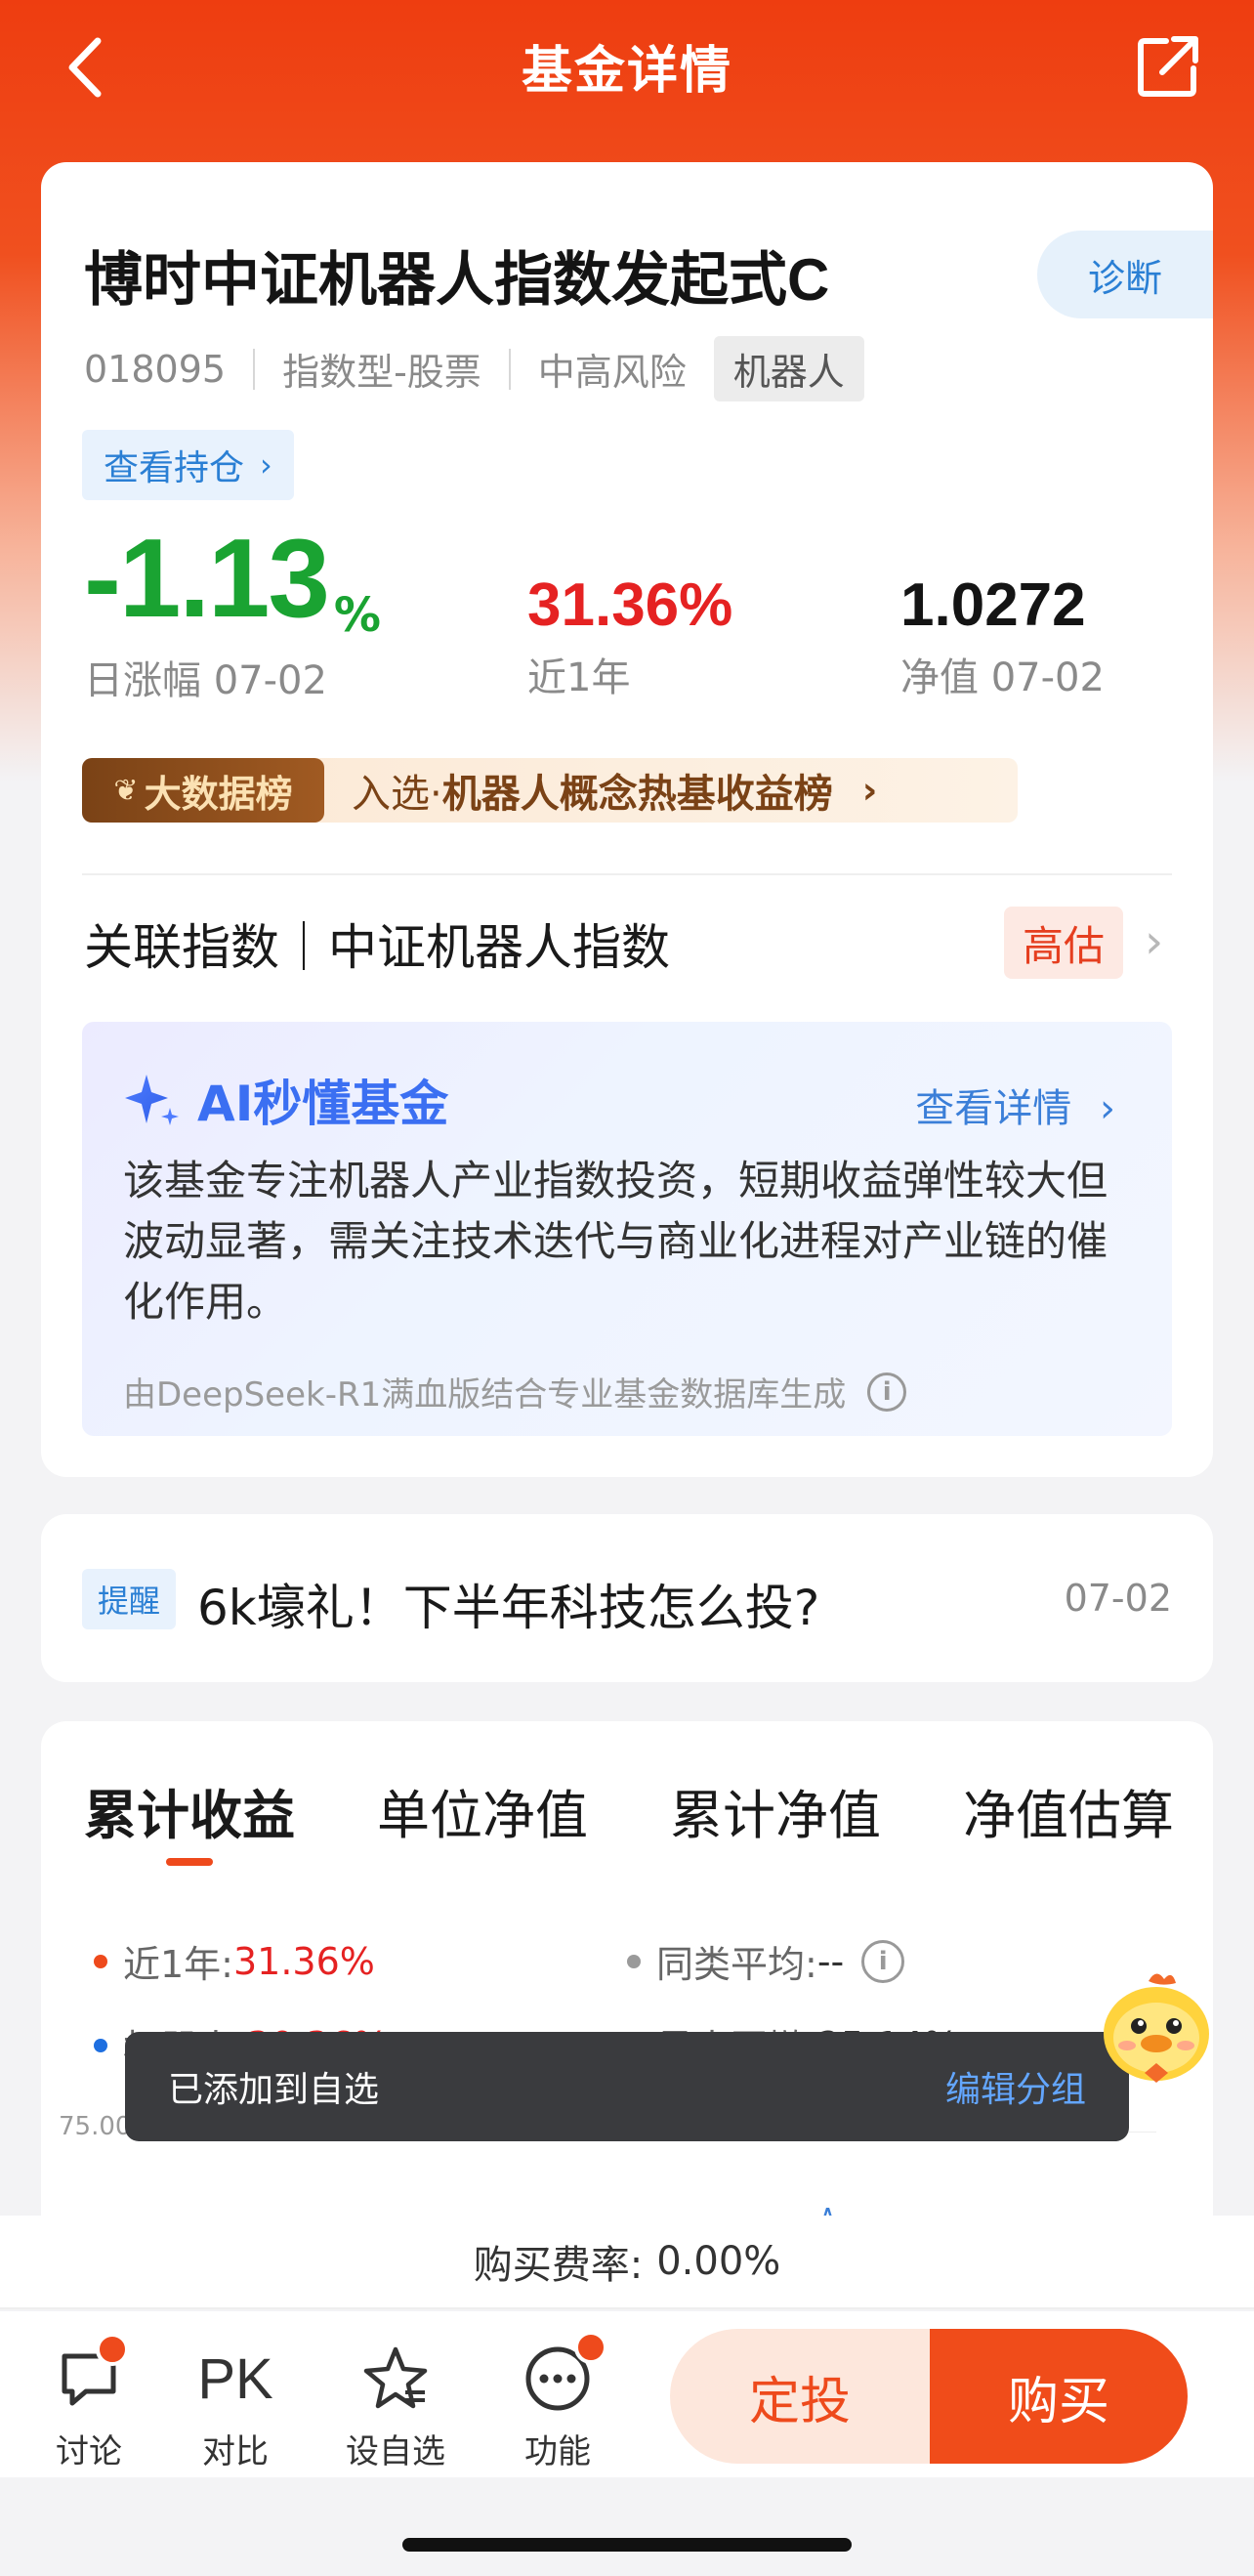 The height and width of the screenshot is (2576, 1254). What do you see at coordinates (558, 2451) in the screenshot?
I see `functions-label: 功能` at bounding box center [558, 2451].